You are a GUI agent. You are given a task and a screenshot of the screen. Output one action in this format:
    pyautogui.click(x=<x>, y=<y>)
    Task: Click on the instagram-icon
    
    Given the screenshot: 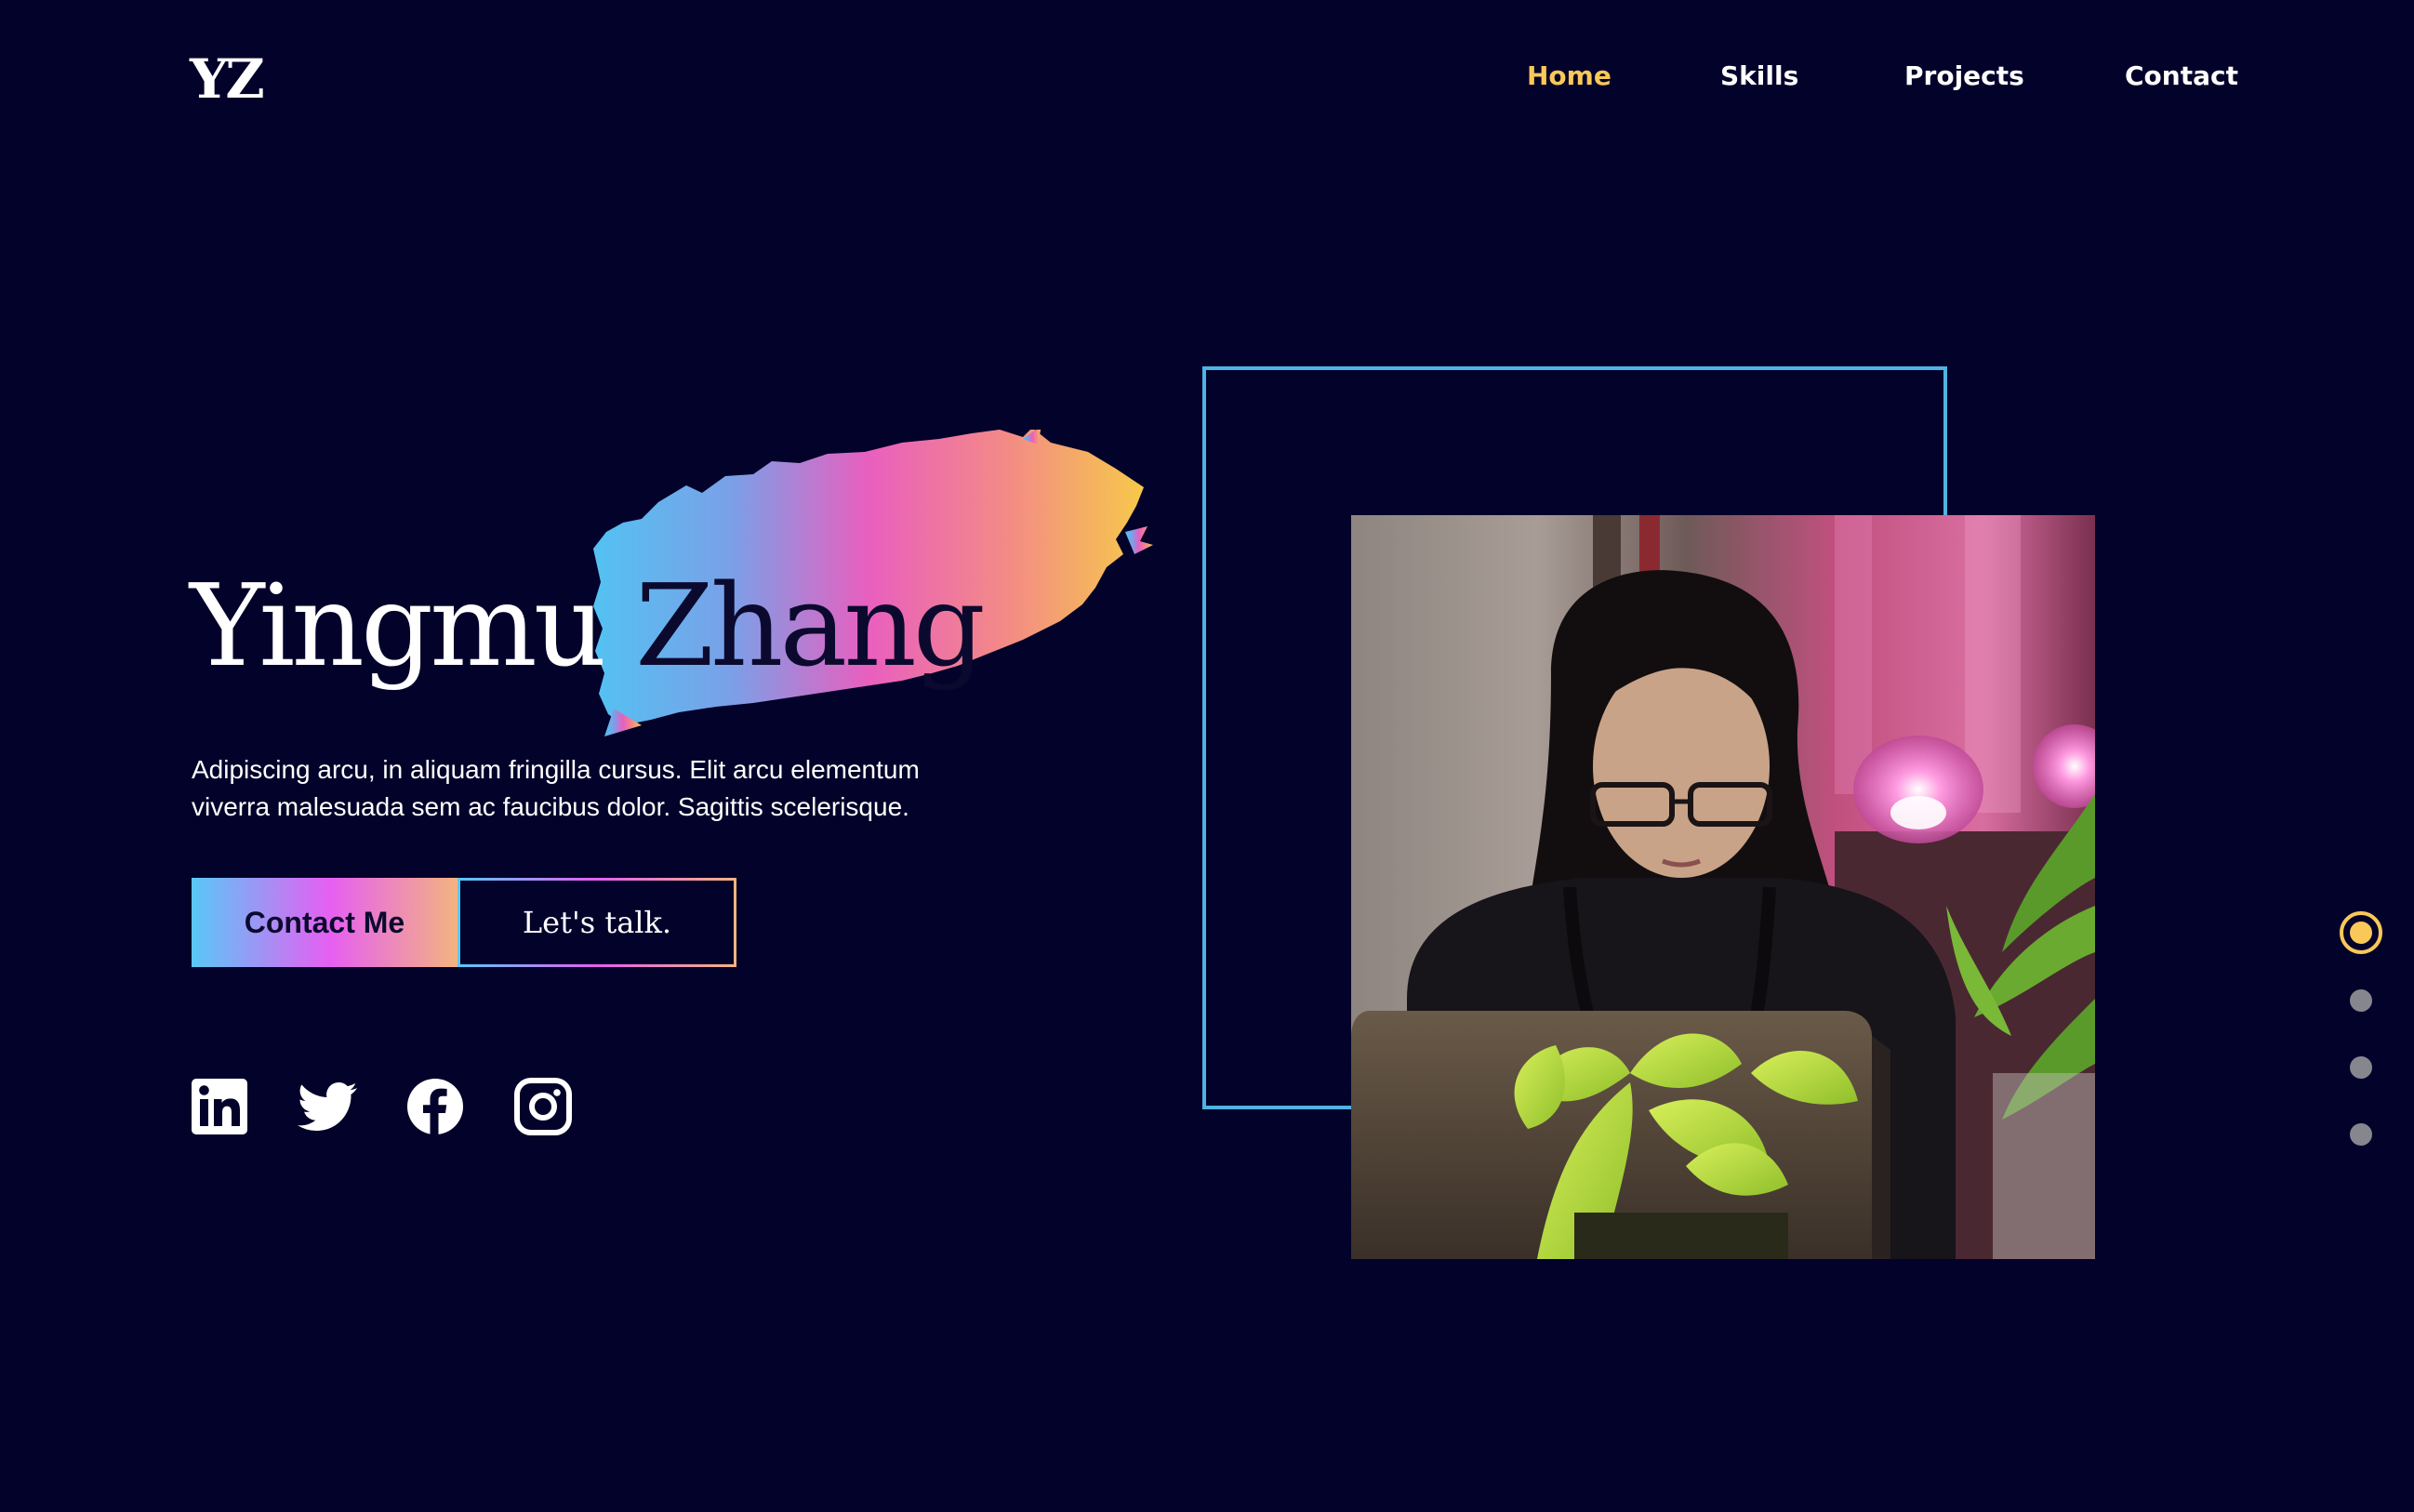 What is the action you would take?
    pyautogui.click(x=543, y=1106)
    